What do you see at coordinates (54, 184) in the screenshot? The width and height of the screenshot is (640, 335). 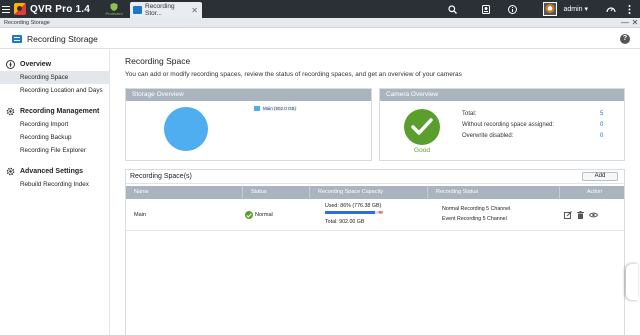 I see `sidebar-item-rebuild-index: Rebuild Recording Index` at bounding box center [54, 184].